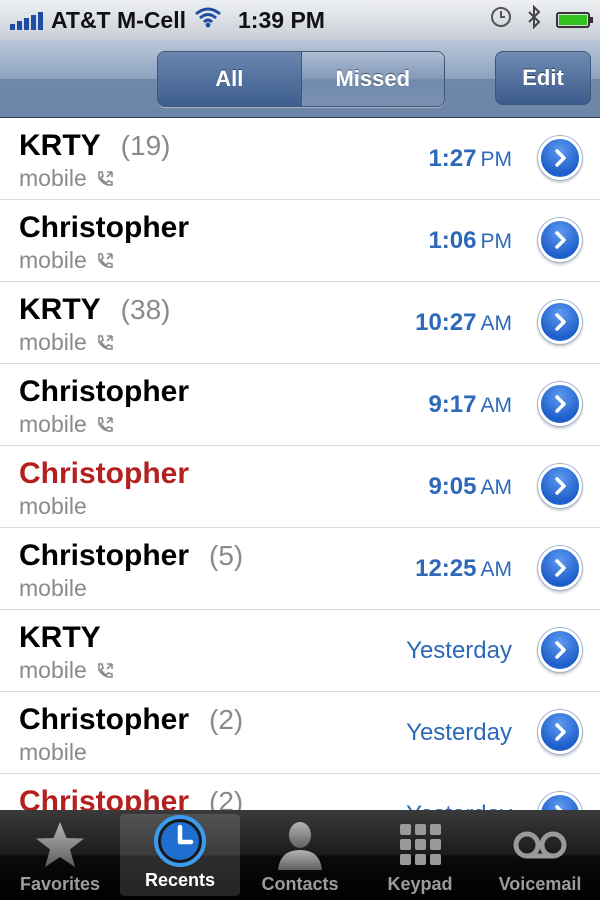 This screenshot has height=900, width=600. What do you see at coordinates (300, 569) in the screenshot?
I see `call-row: Christopher (5) mobile 12:25 AM` at bounding box center [300, 569].